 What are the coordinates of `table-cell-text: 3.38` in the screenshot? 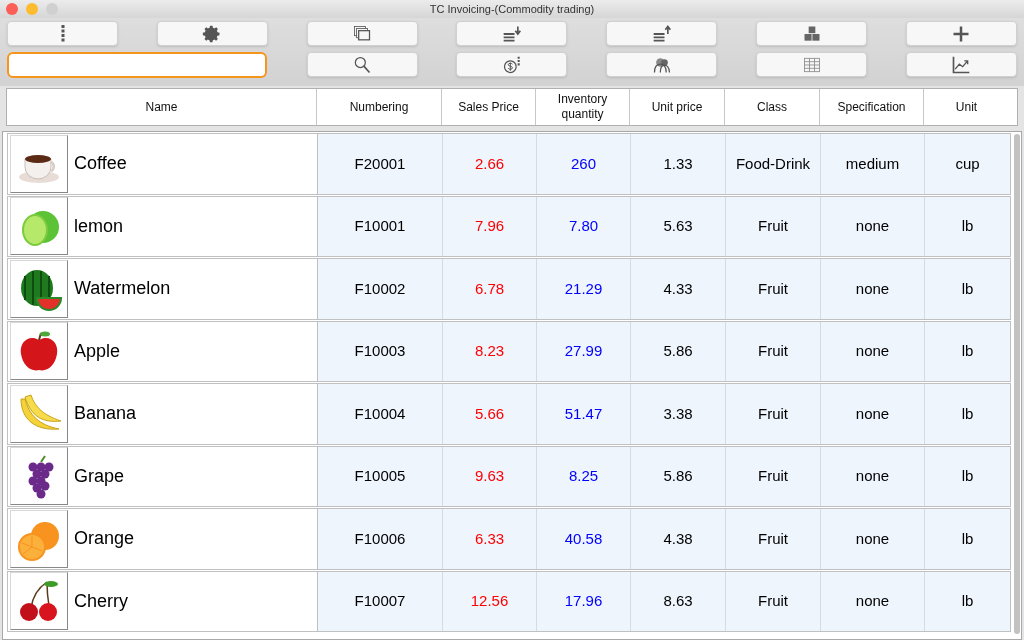 It's located at (678, 413).